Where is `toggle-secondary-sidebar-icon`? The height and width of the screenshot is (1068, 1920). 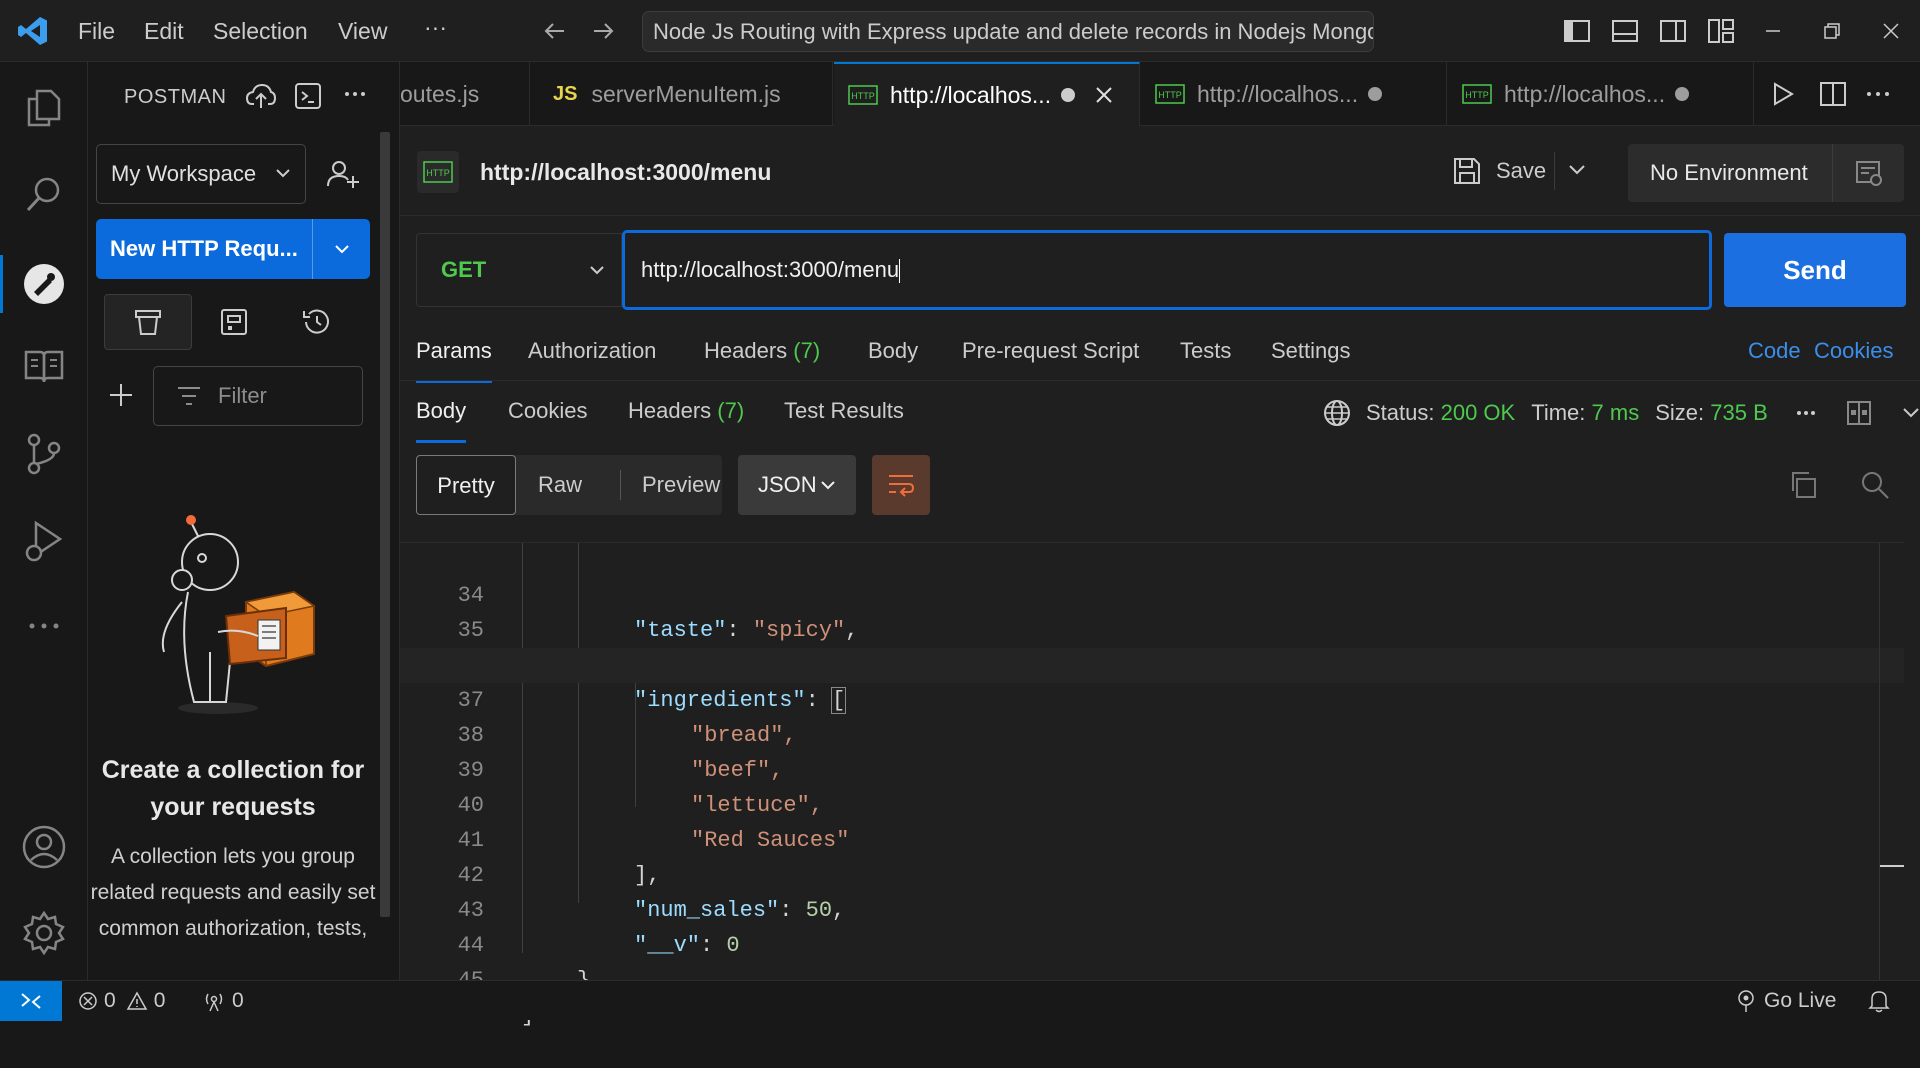 toggle-secondary-sidebar-icon is located at coordinates (1673, 31).